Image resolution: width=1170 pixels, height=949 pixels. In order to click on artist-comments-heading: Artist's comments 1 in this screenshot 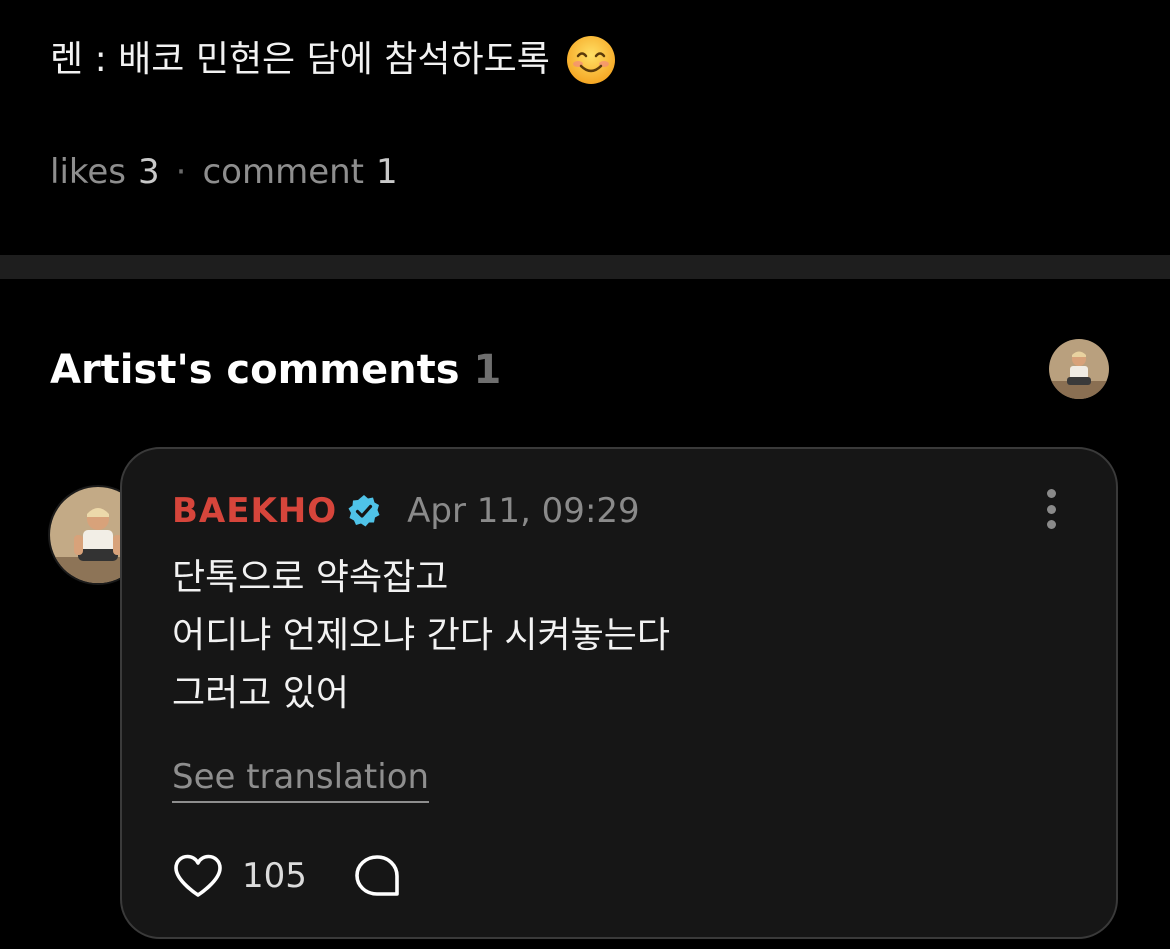, I will do `click(275, 370)`.